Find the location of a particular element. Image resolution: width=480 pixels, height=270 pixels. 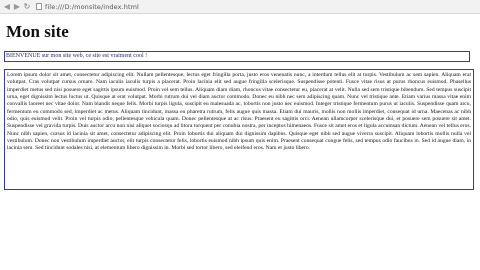

arrow-left-icon: ◀ is located at coordinates (7, 6).